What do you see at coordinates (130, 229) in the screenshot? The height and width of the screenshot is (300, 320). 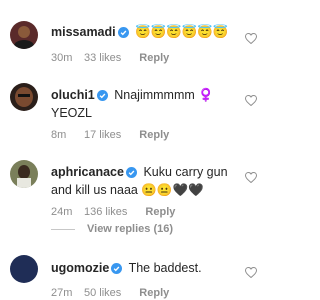 I see `view-replies-label: View replies (16)` at bounding box center [130, 229].